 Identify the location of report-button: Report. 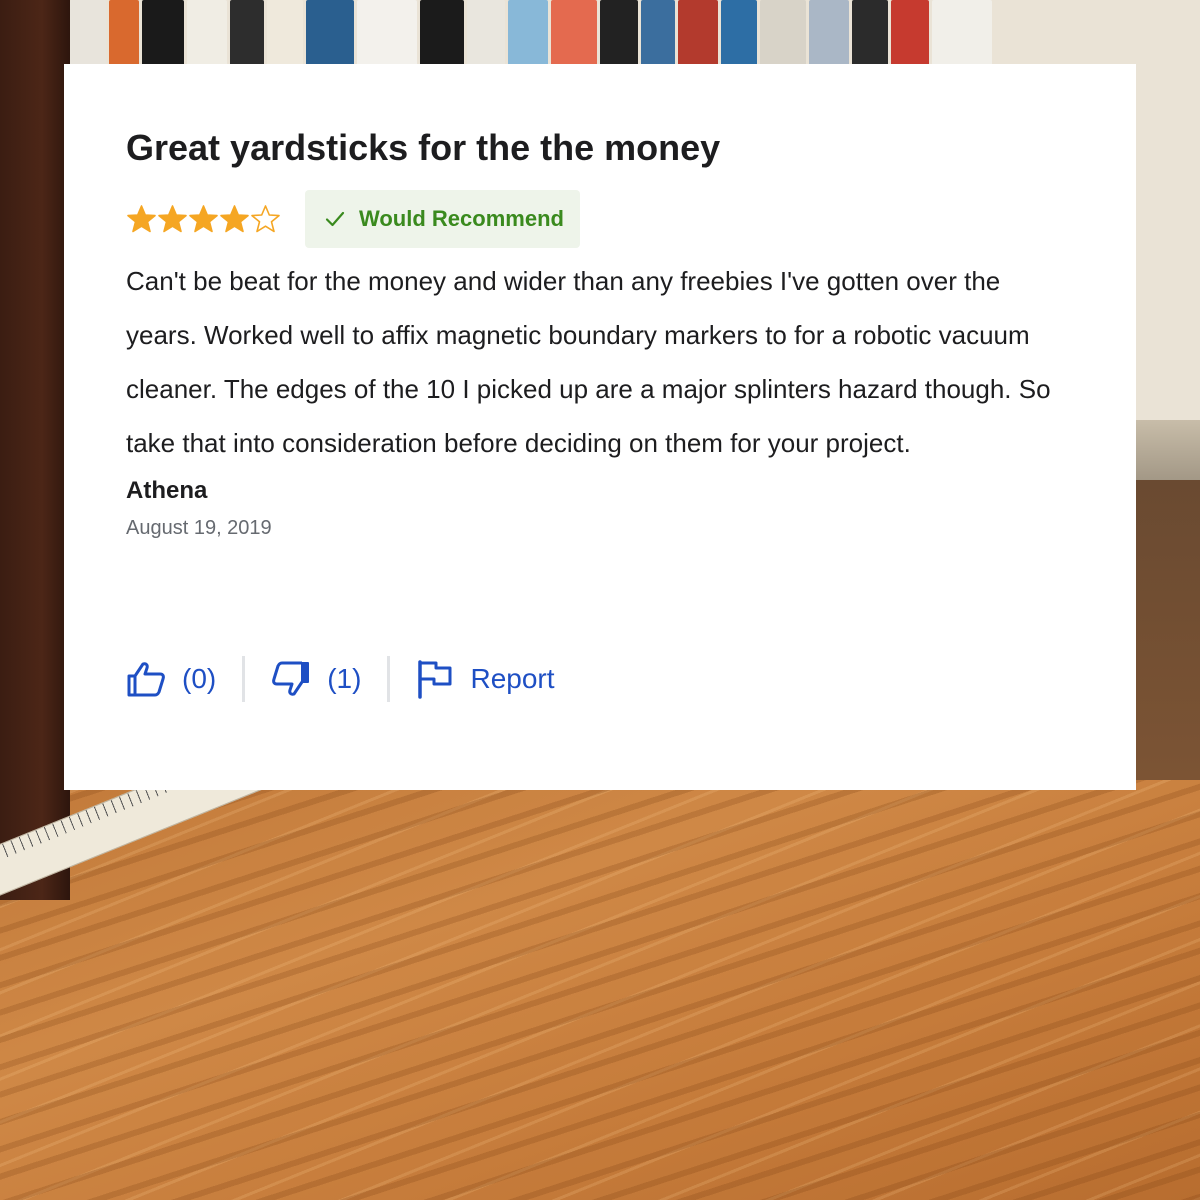
(485, 679).